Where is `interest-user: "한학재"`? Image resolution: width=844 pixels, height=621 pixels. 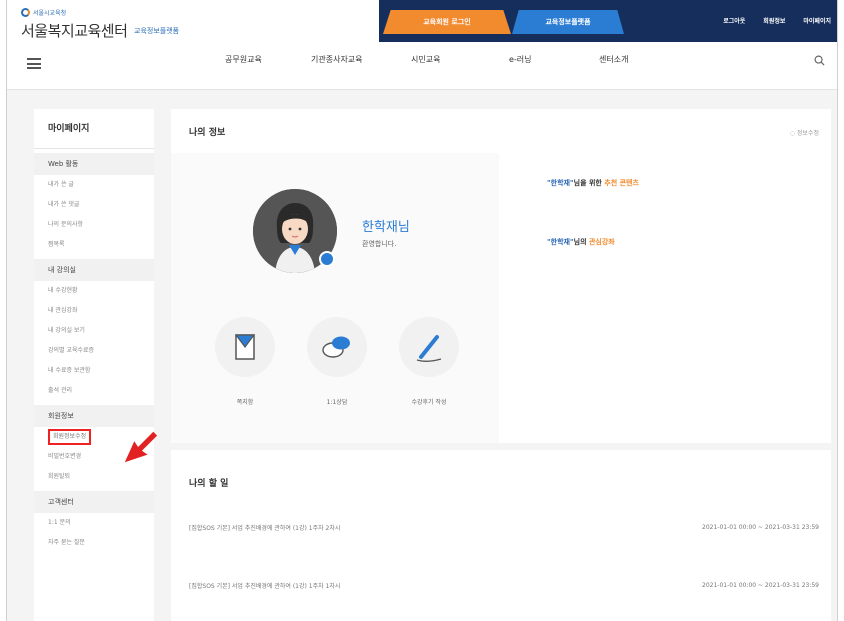 interest-user: "한학재" is located at coordinates (560, 242).